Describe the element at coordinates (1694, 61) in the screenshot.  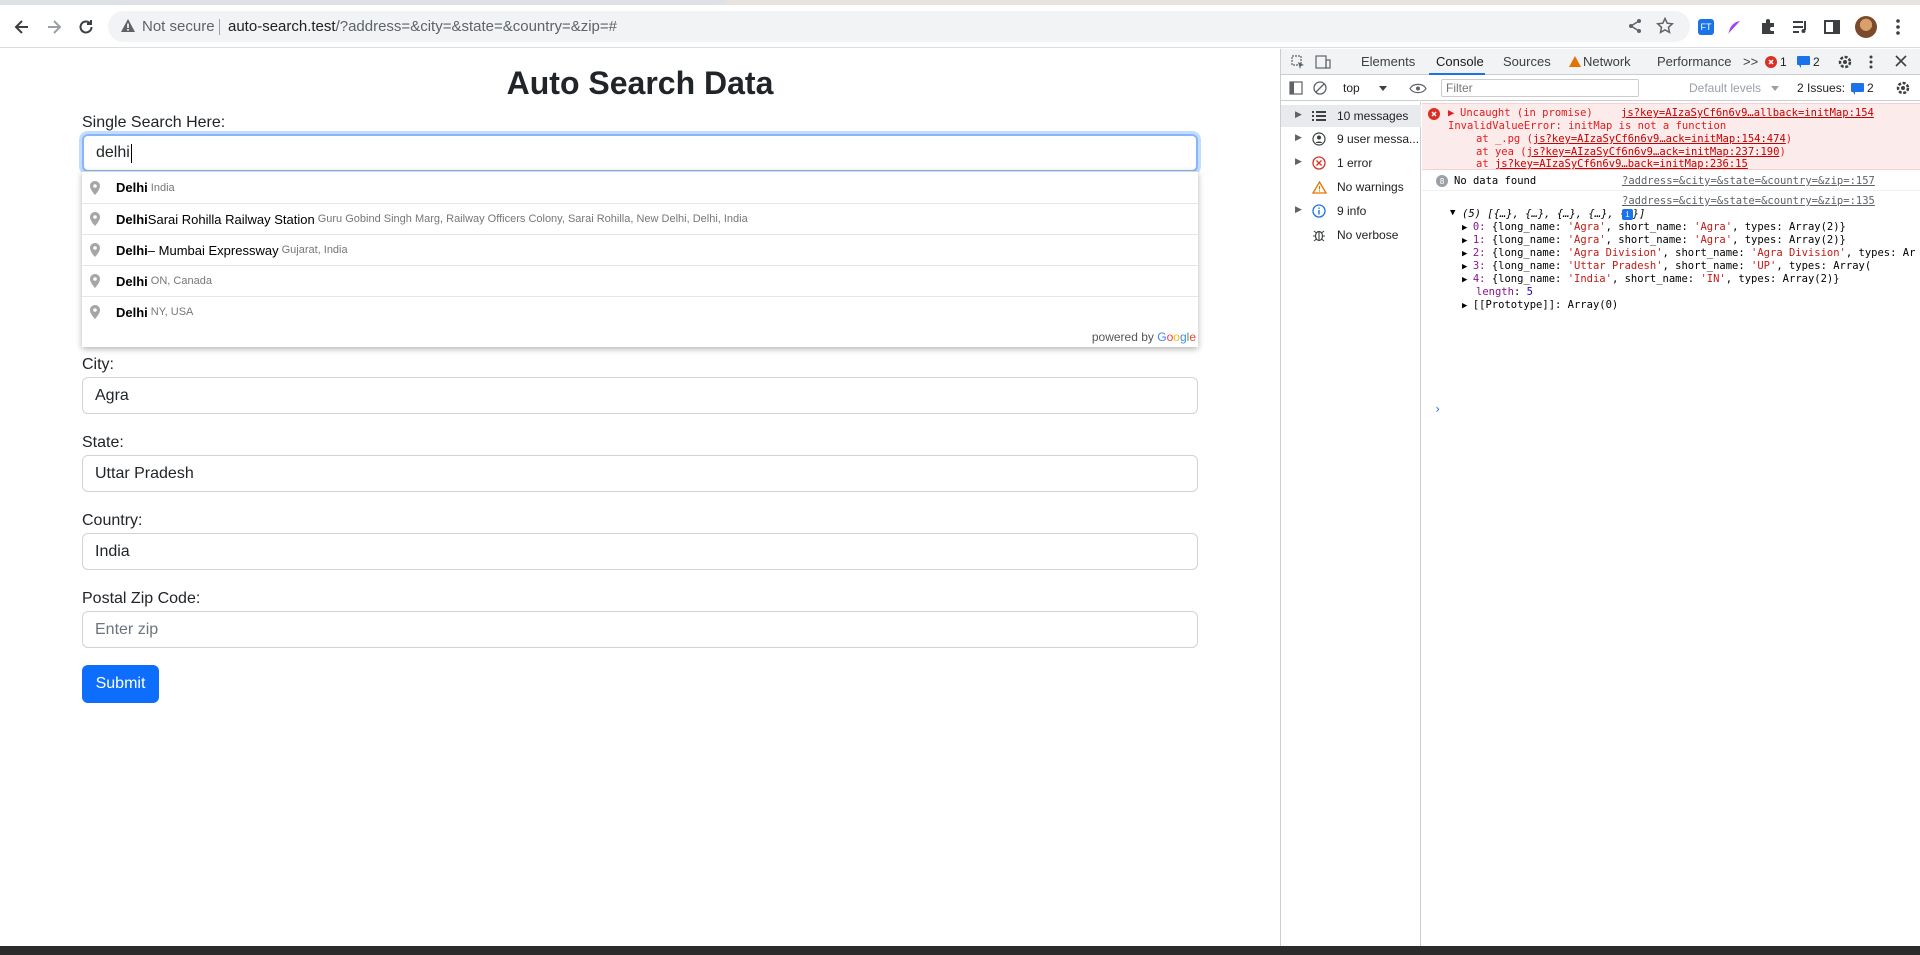
I see `tab-performance: Performance` at that location.